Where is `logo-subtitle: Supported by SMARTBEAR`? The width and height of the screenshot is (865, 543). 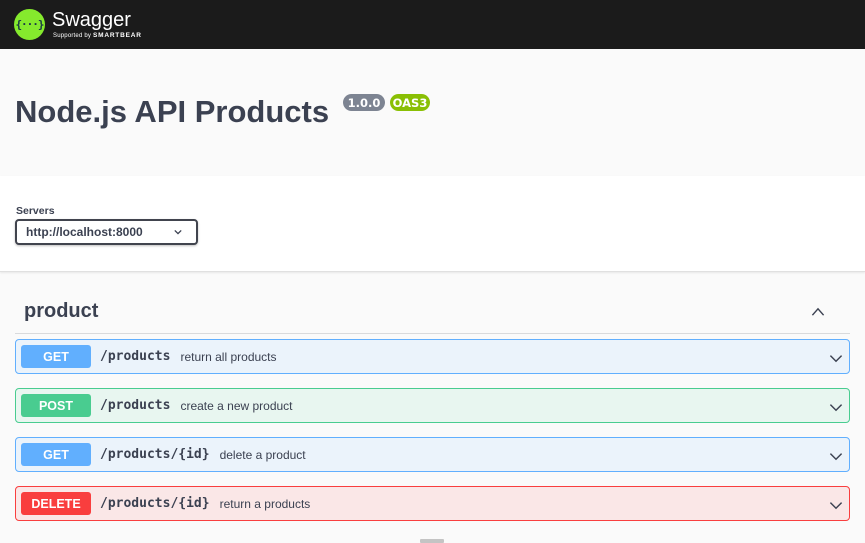
logo-subtitle: Supported by SMARTBEAR is located at coordinates (97, 35).